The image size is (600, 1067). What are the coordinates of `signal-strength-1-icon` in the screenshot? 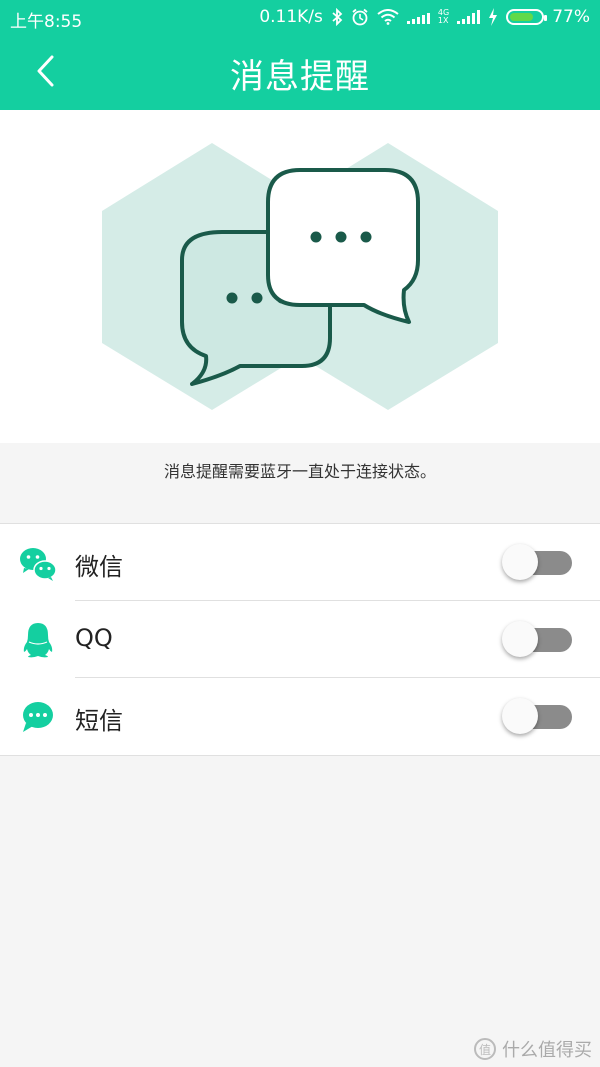 It's located at (418, 17).